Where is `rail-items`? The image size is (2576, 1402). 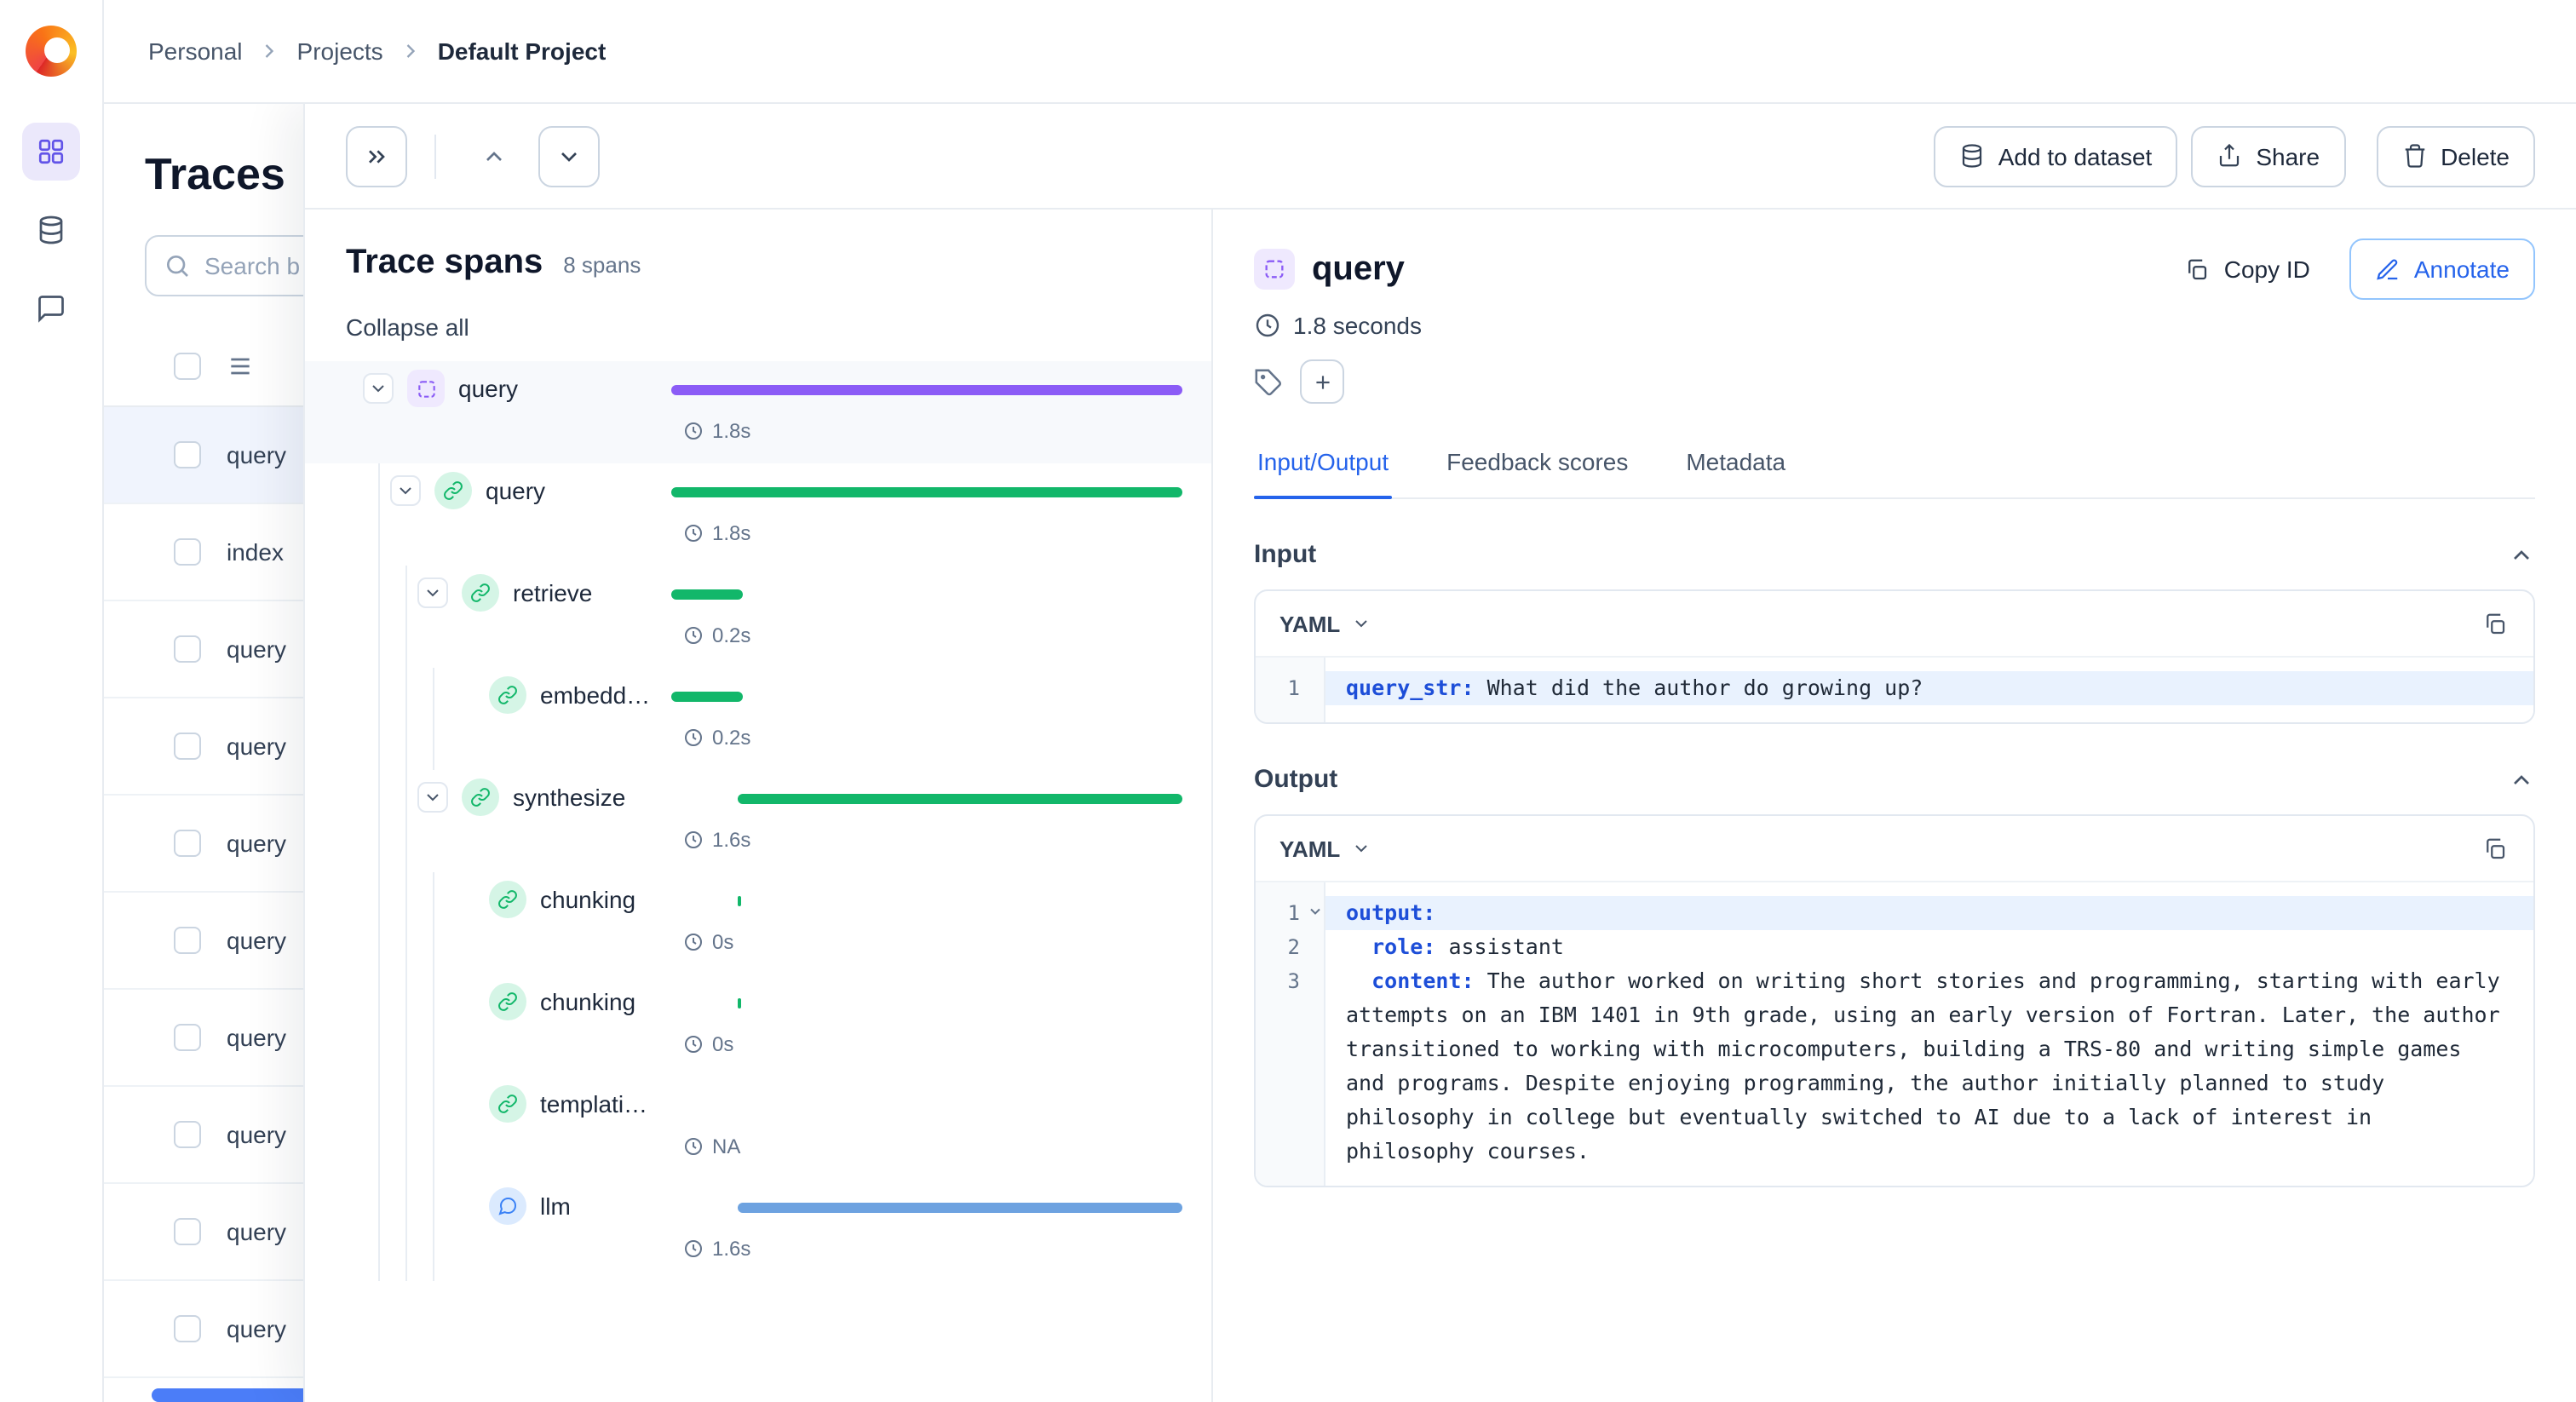
rail-items is located at coordinates (51, 230).